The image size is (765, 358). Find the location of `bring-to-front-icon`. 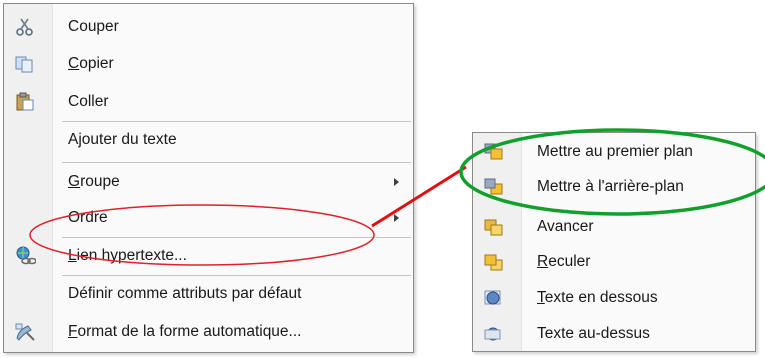

bring-to-front-icon is located at coordinates (493, 151).